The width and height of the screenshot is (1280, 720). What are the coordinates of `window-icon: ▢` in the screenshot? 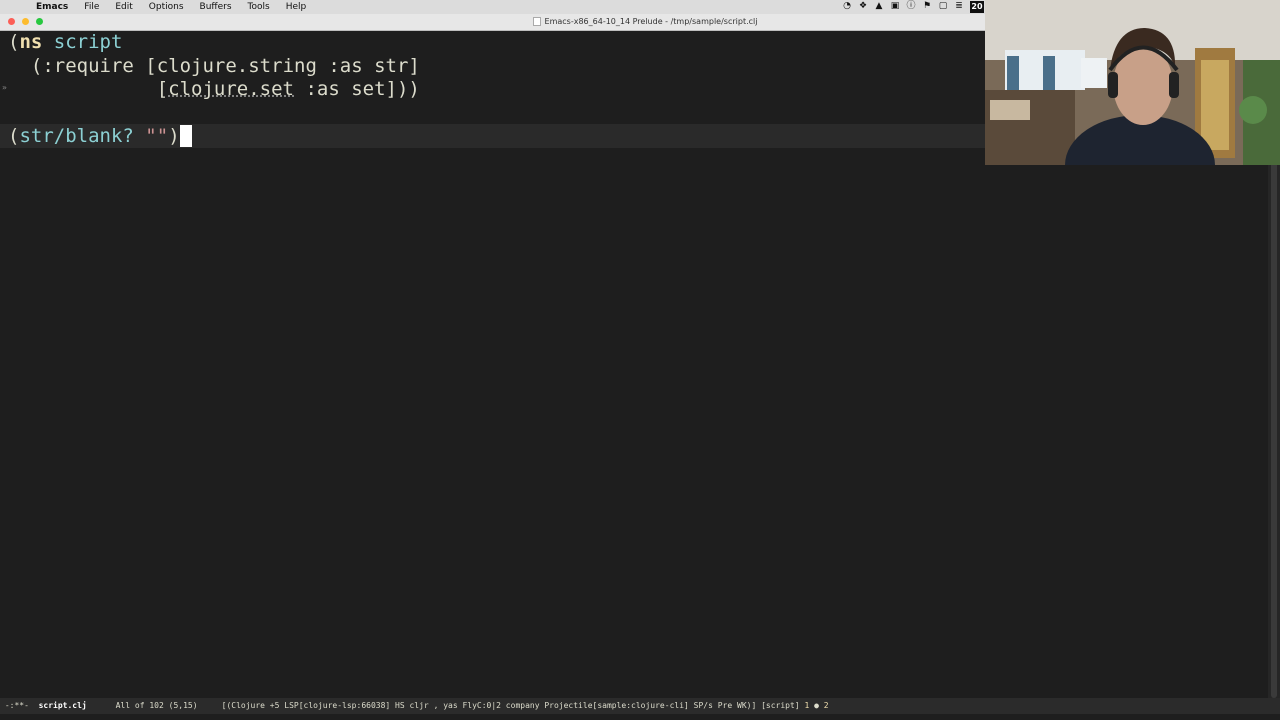 It's located at (943, 6).